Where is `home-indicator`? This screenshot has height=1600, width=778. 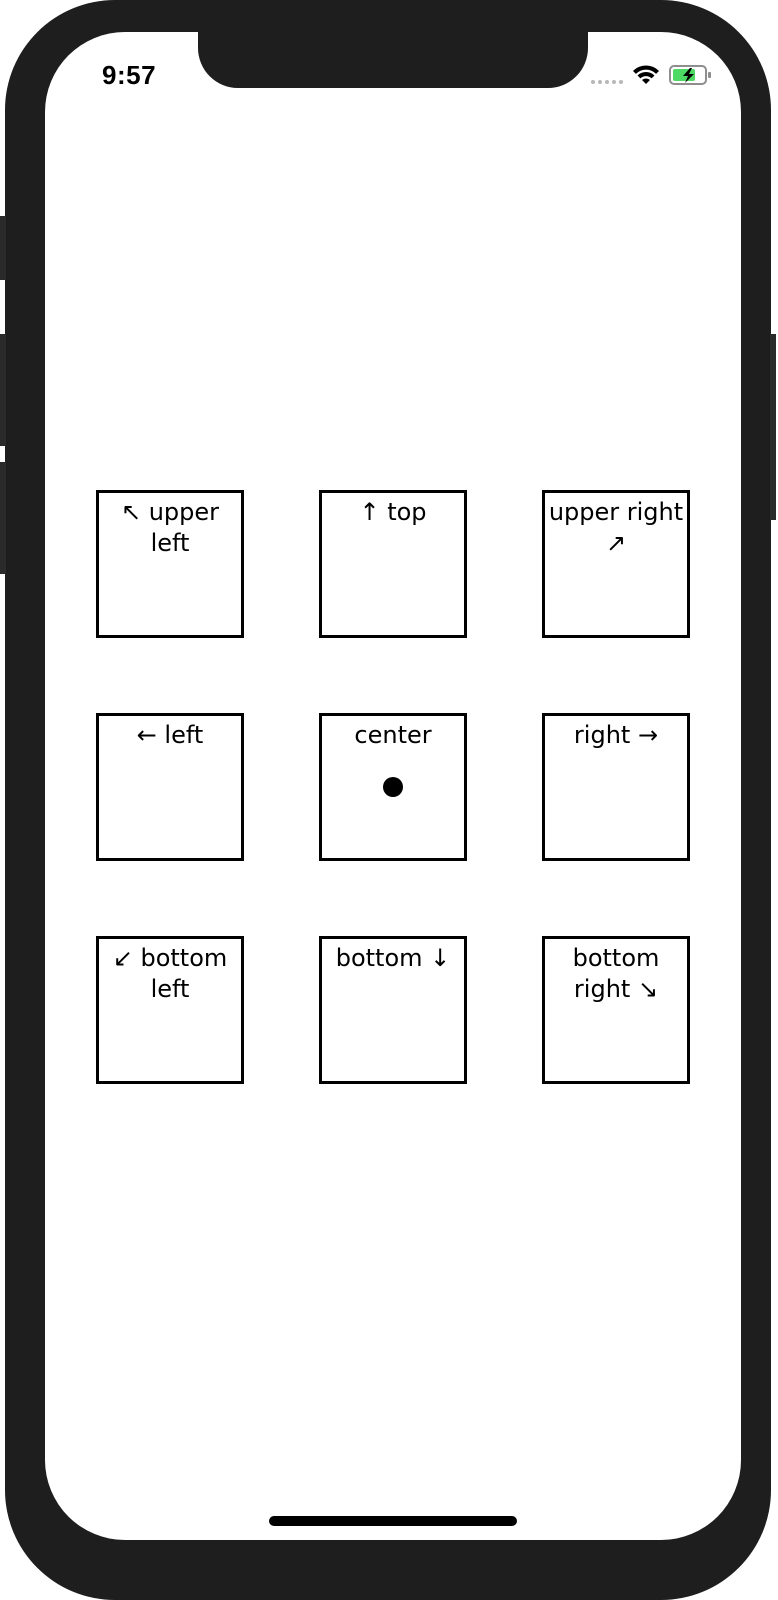
home-indicator is located at coordinates (393, 1521).